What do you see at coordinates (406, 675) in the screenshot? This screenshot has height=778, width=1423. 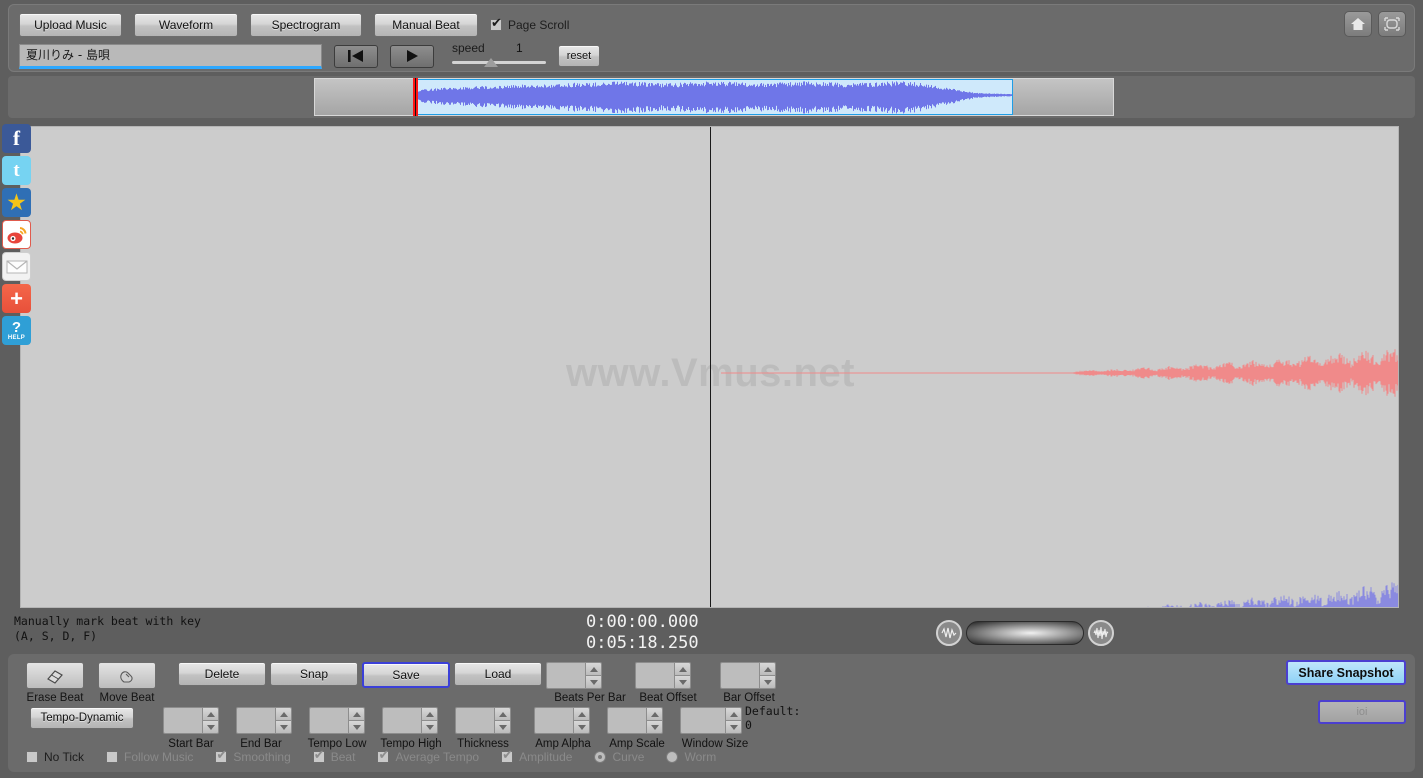 I see `save-button: Save` at bounding box center [406, 675].